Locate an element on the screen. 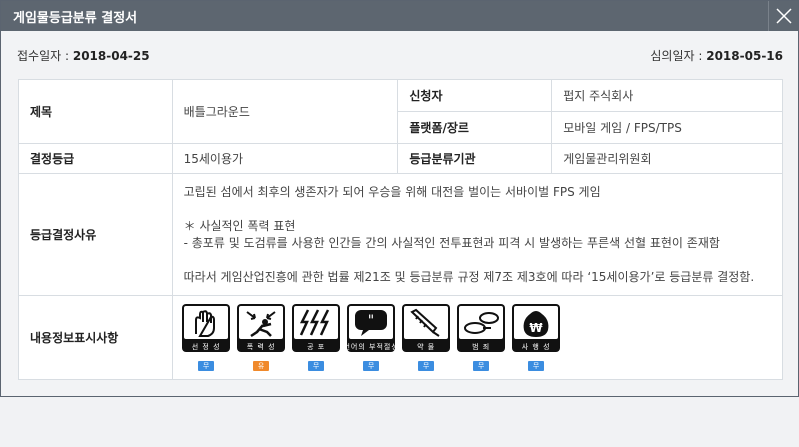 The height and width of the screenshot is (447, 799). dialog-titlebar: 게임물등급분류 결정서 is located at coordinates (399, 16).